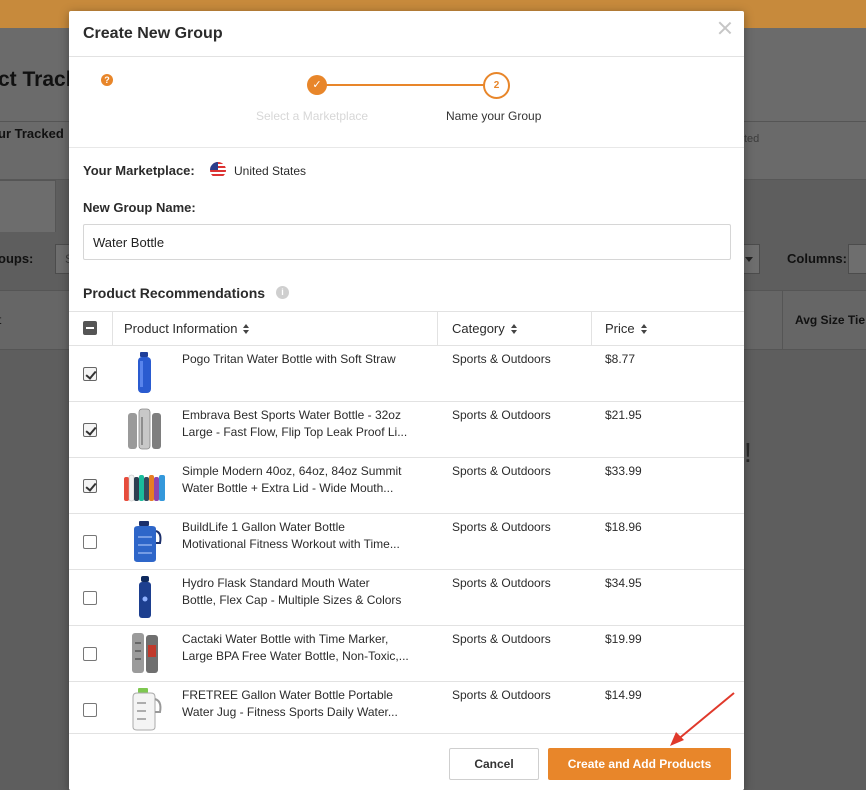 The width and height of the screenshot is (866, 790). What do you see at coordinates (478, 328) in the screenshot?
I see `category-header-label: Category` at bounding box center [478, 328].